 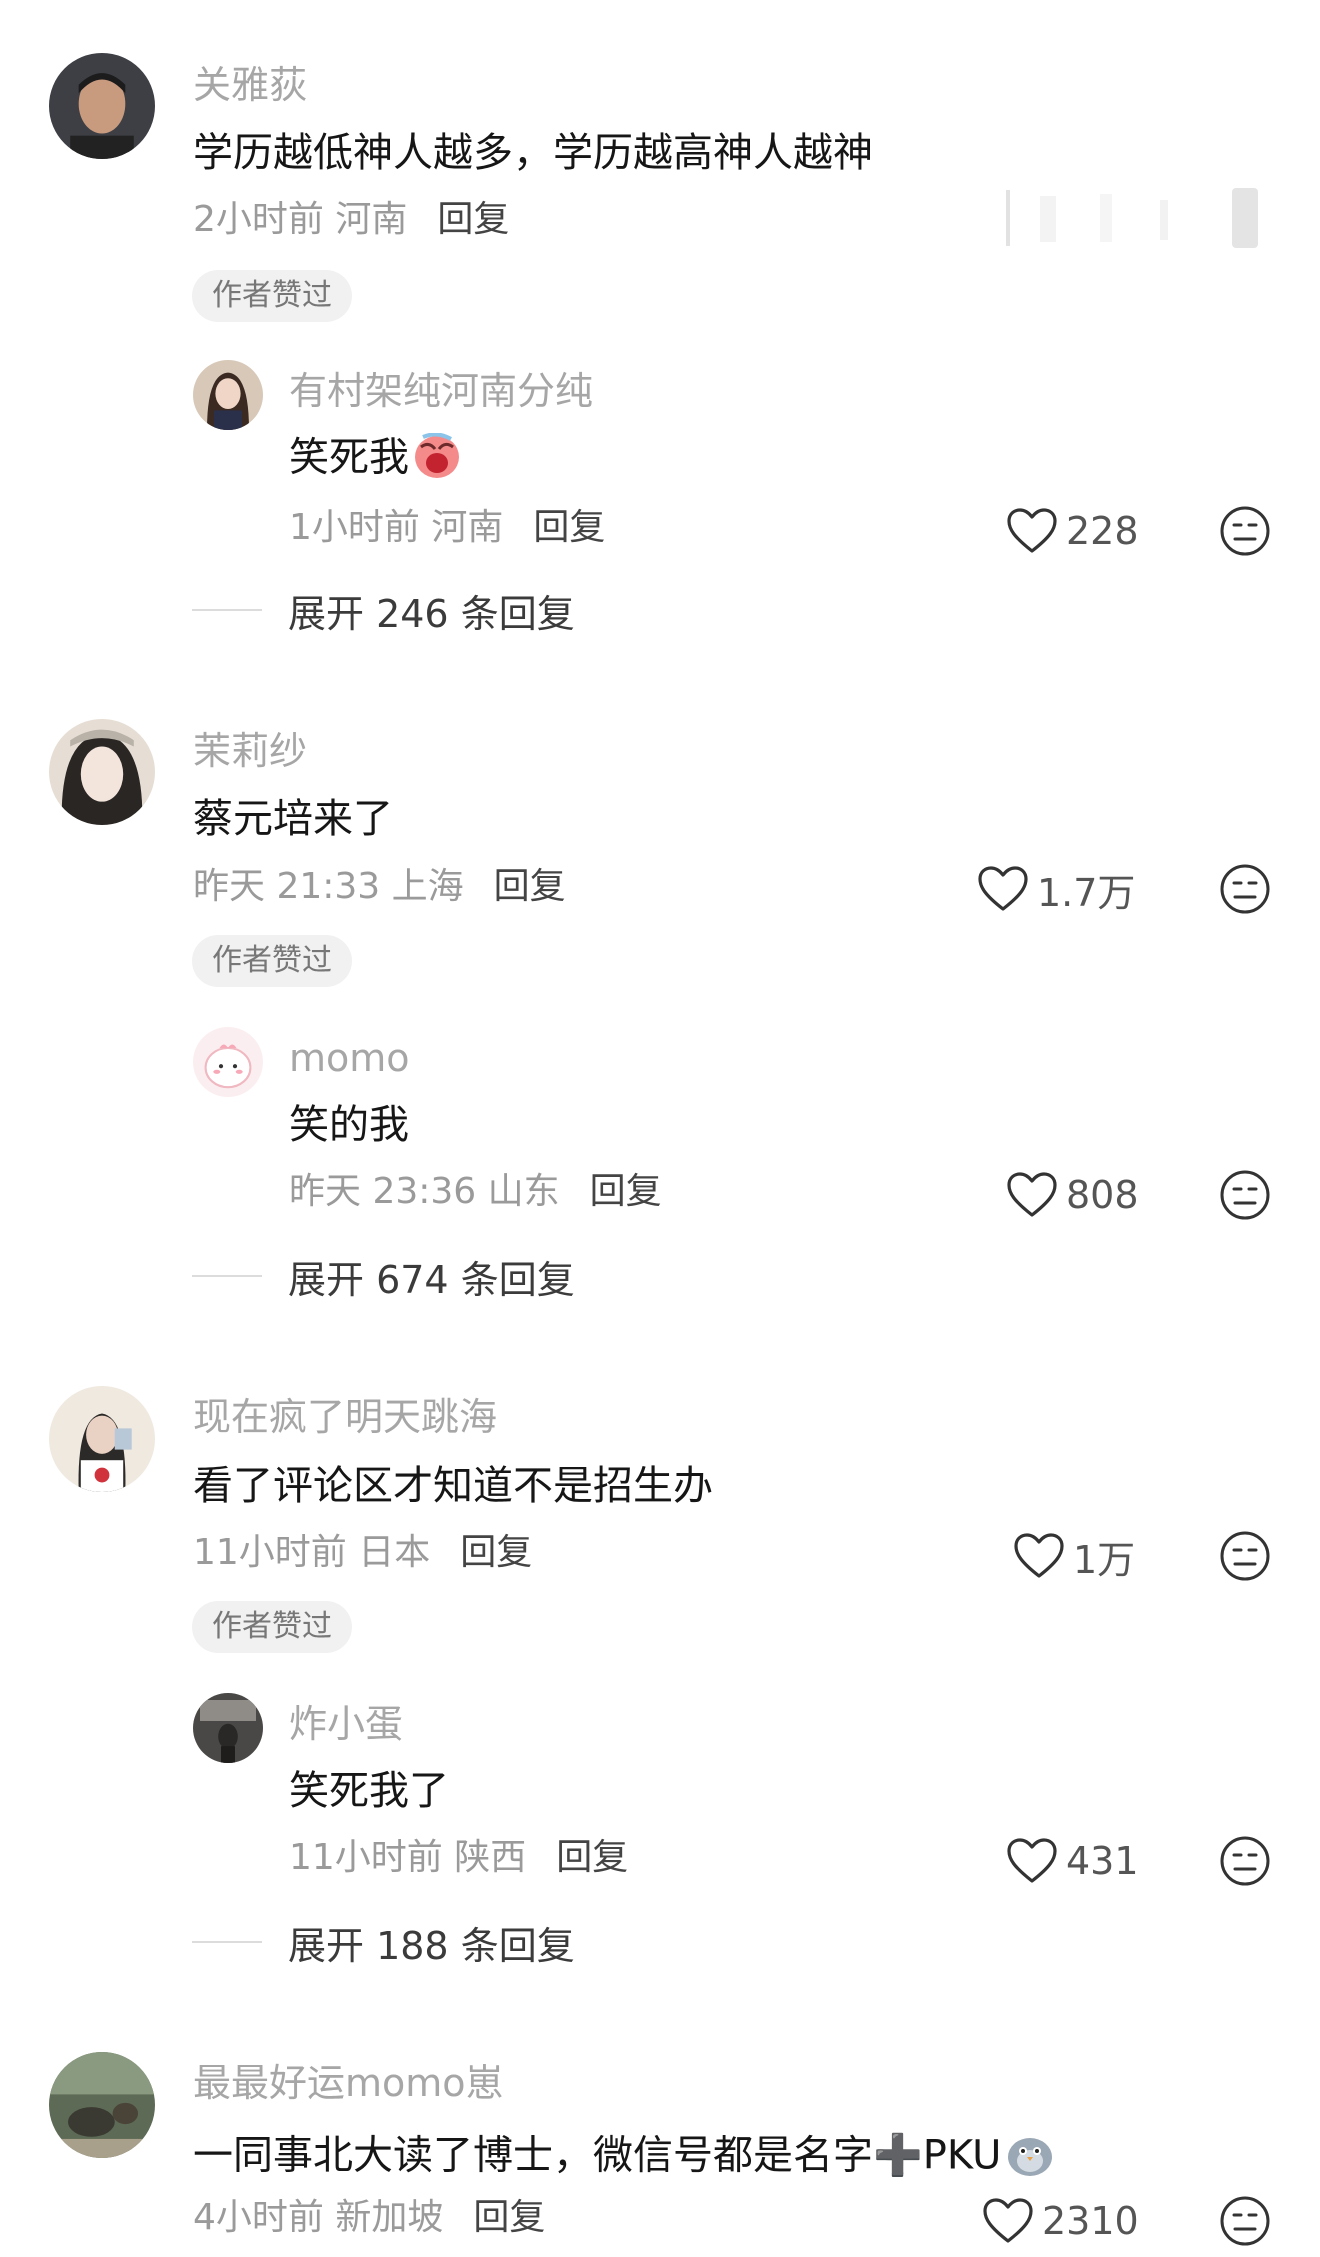 I want to click on like-count: 1.7万, so click(x=1086, y=892).